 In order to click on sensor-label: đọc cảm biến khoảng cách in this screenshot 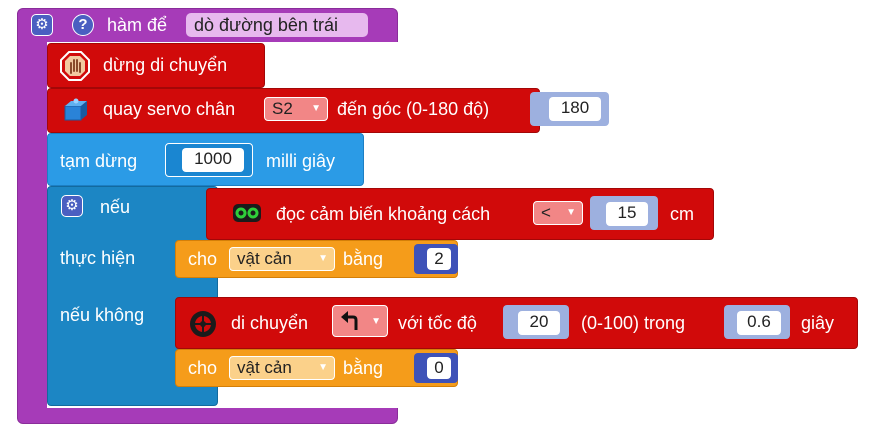, I will do `click(383, 214)`.